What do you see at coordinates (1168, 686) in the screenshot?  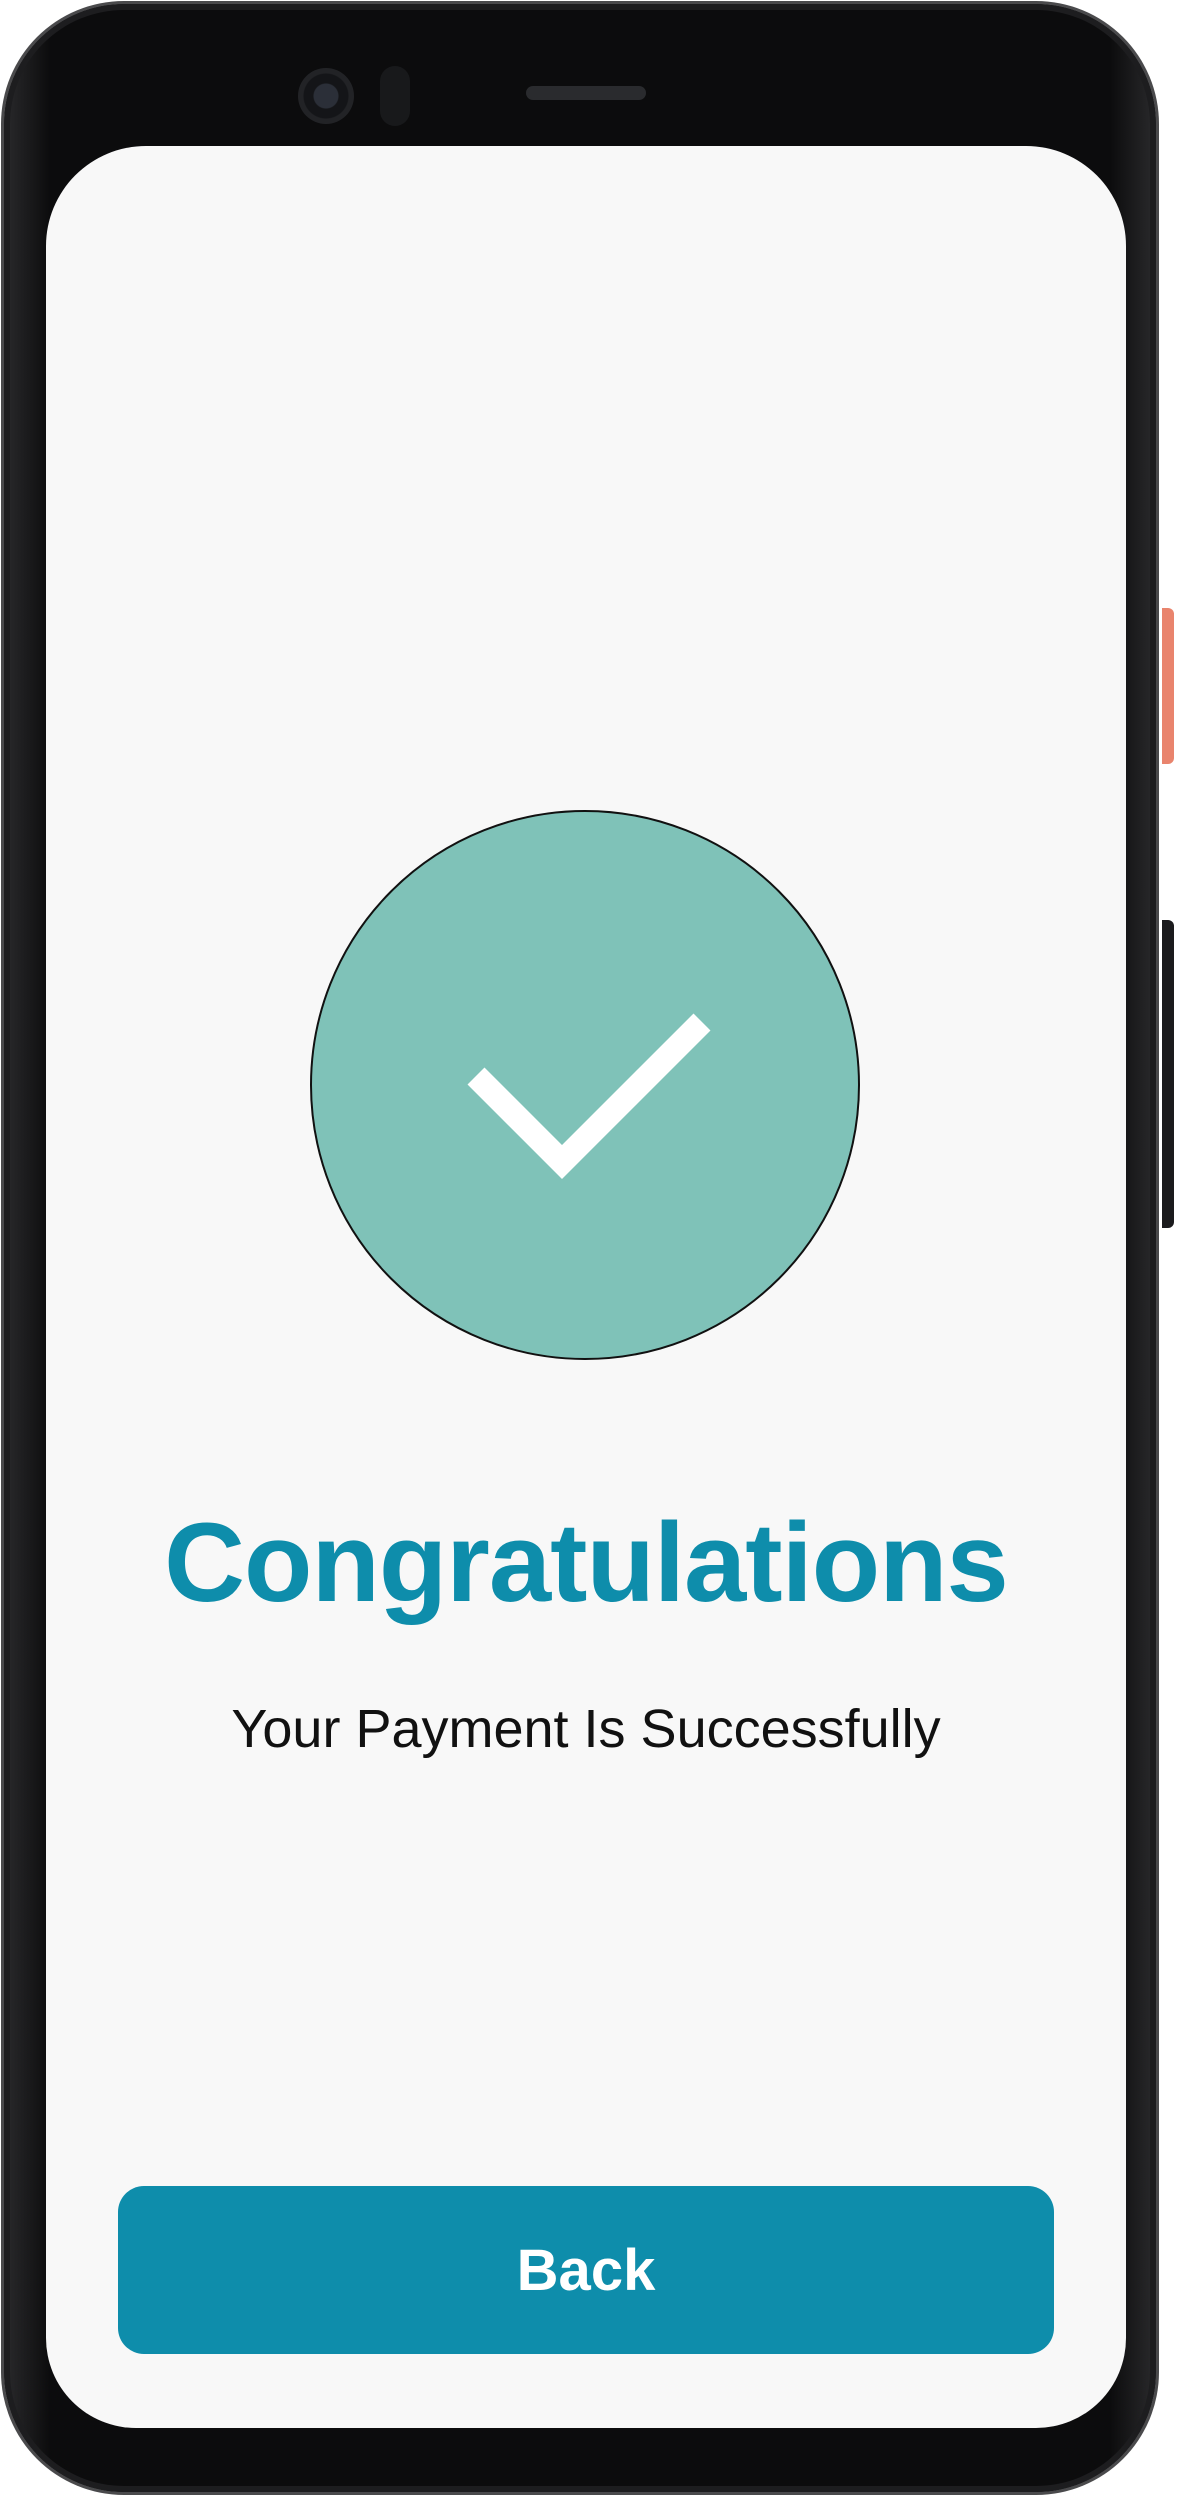 I see `power-button` at bounding box center [1168, 686].